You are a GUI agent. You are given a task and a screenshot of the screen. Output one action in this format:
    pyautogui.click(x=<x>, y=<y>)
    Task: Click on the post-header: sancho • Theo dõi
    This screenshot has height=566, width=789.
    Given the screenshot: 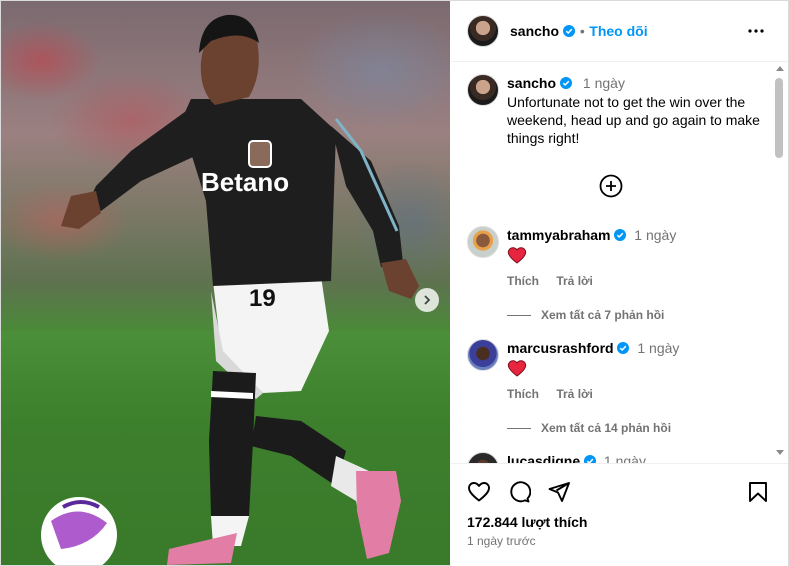 What is the action you would take?
    pyautogui.click(x=619, y=31)
    